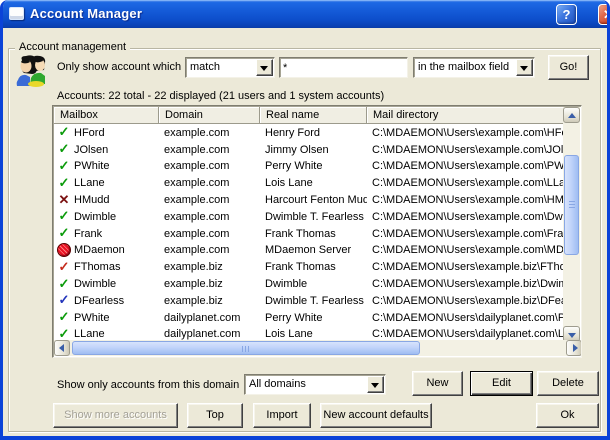 This screenshot has width=610, height=440. I want to click on realname-cell: Lois Lane, so click(289, 334).